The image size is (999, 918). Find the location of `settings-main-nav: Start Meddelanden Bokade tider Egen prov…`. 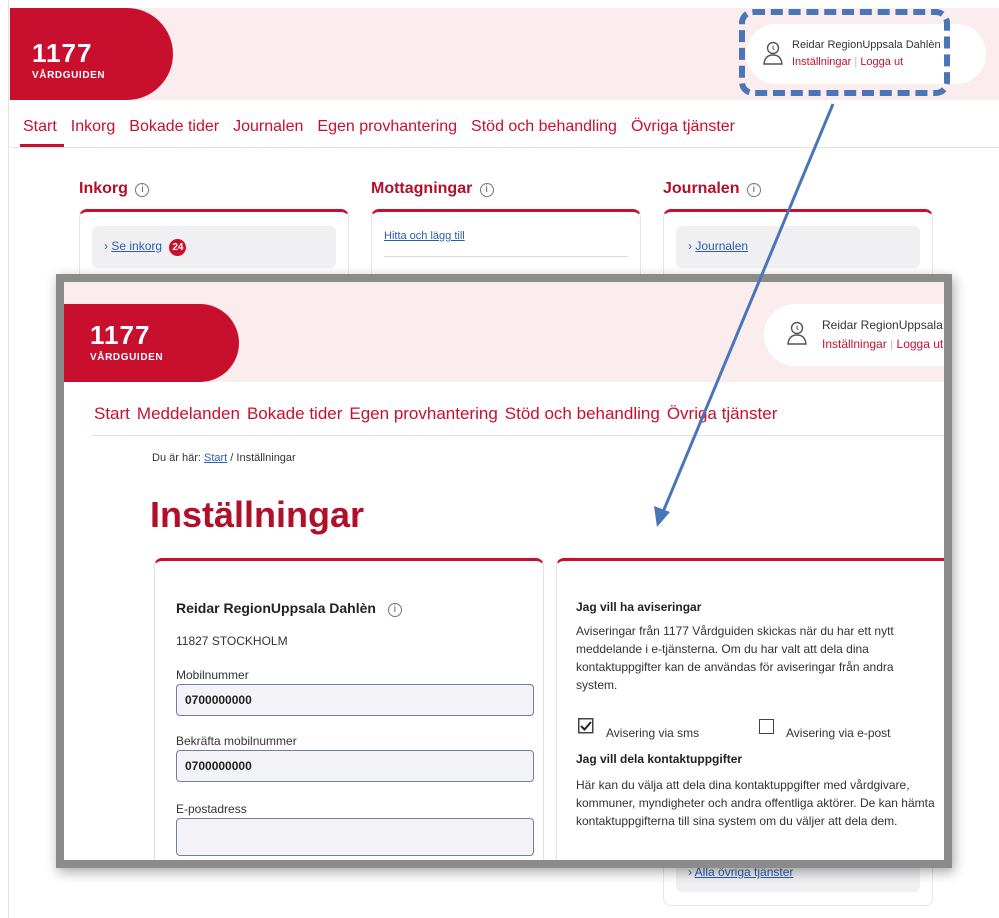

settings-main-nav: Start Meddelanden Bokade tider Egen prov… is located at coordinates (435, 414).